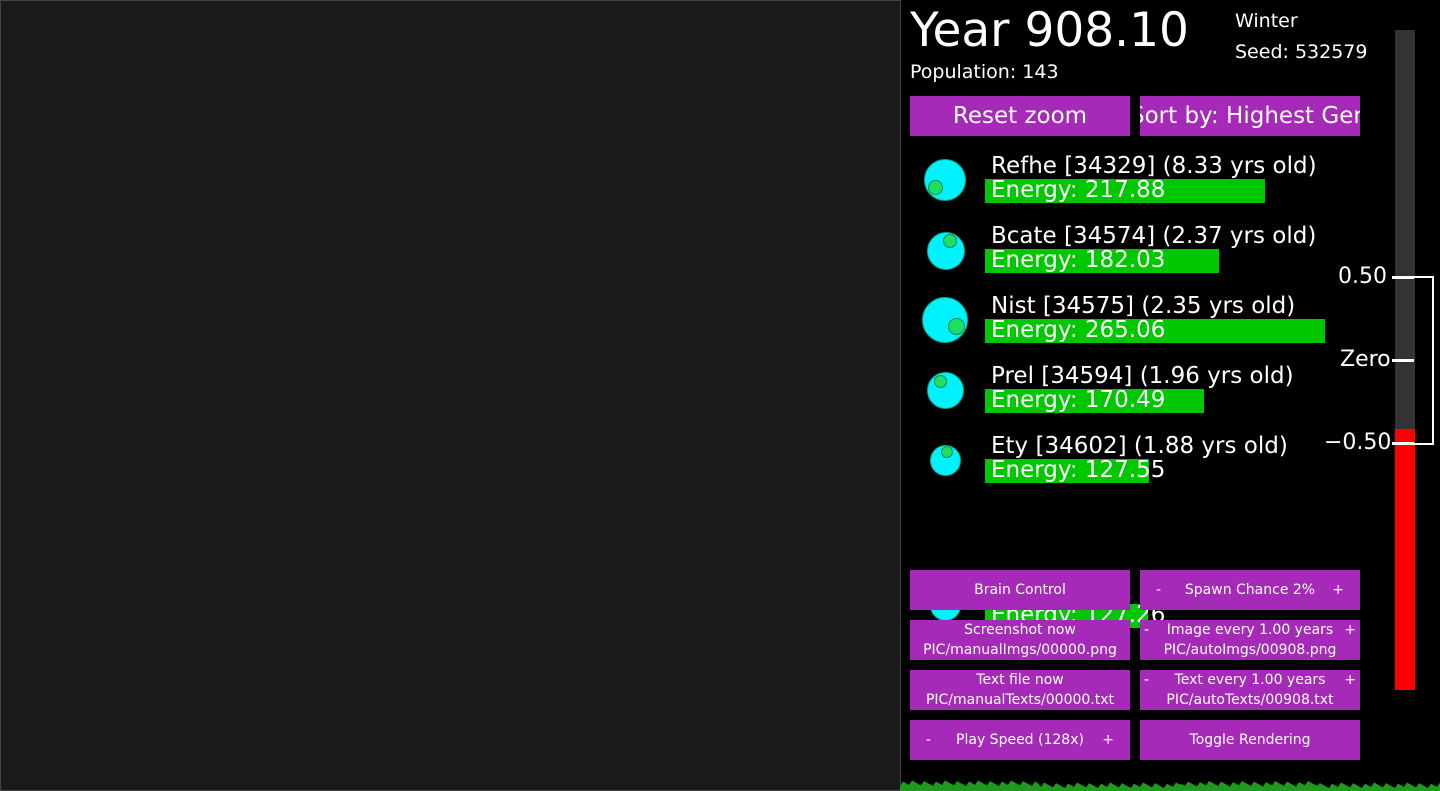 This screenshot has height=791, width=1440. I want to click on meter-label-low: −0.50, so click(1358, 442).